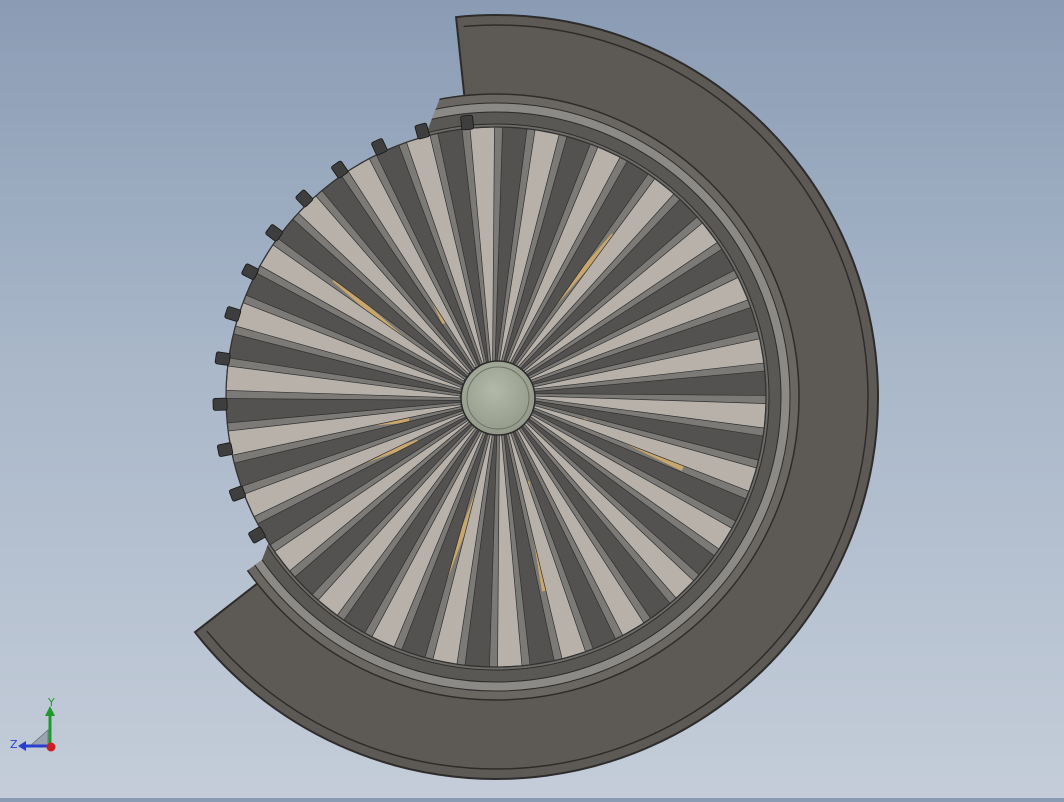 The image size is (1064, 802). Describe the element at coordinates (51, 702) in the screenshot. I see `y-axis-label: Y` at that location.